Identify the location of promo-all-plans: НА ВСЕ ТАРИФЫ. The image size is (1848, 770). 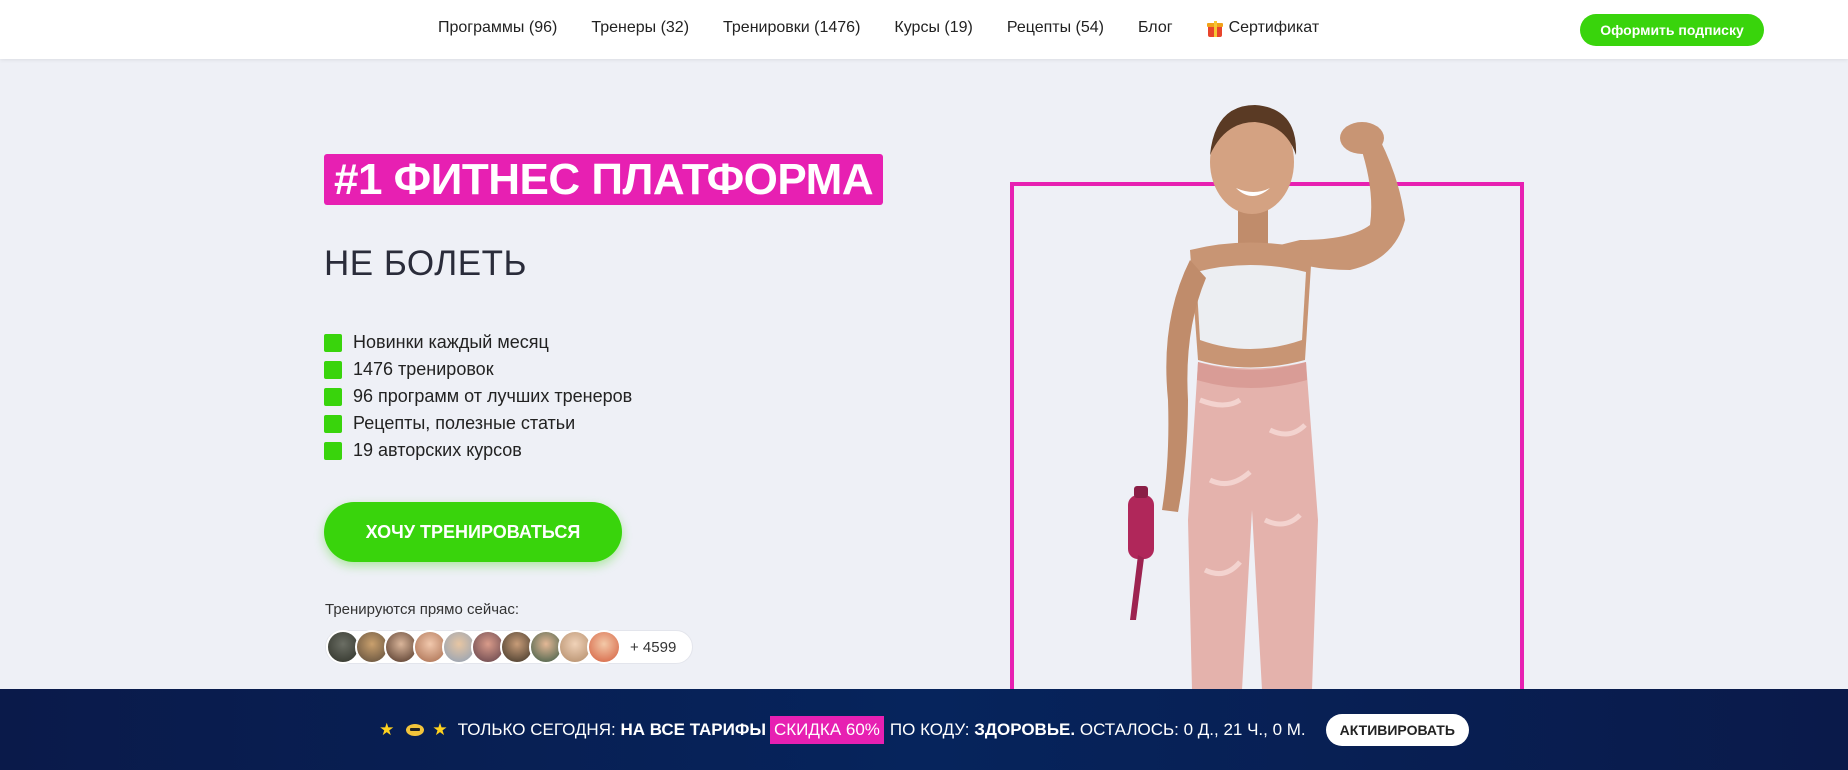
(693, 729).